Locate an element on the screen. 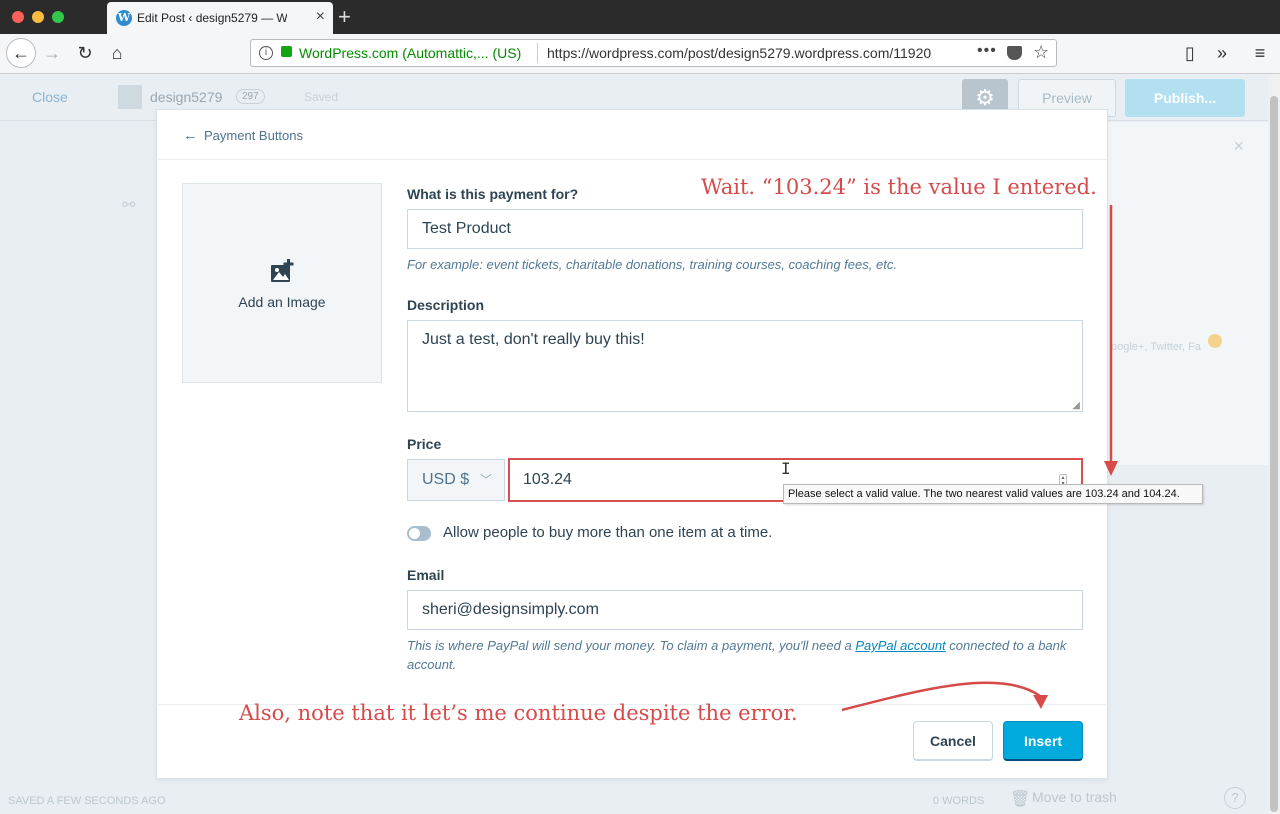 This screenshot has height=814, width=1280. cancel-button: Cancel is located at coordinates (953, 741).